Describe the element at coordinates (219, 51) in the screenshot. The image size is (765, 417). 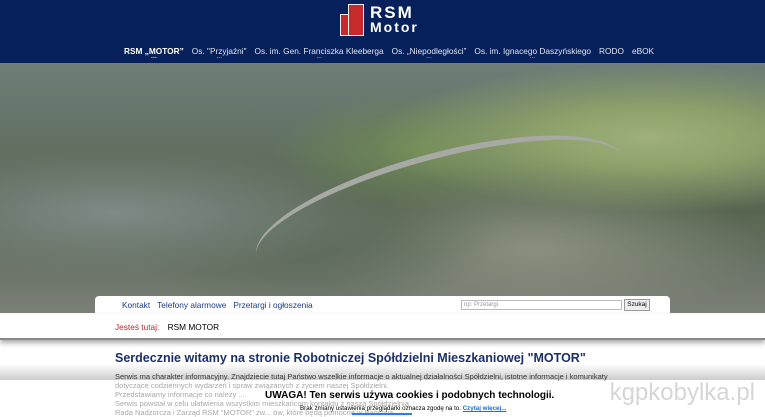
I see `nav-item-przyjazni: Os. "Przyjaźni"` at that location.